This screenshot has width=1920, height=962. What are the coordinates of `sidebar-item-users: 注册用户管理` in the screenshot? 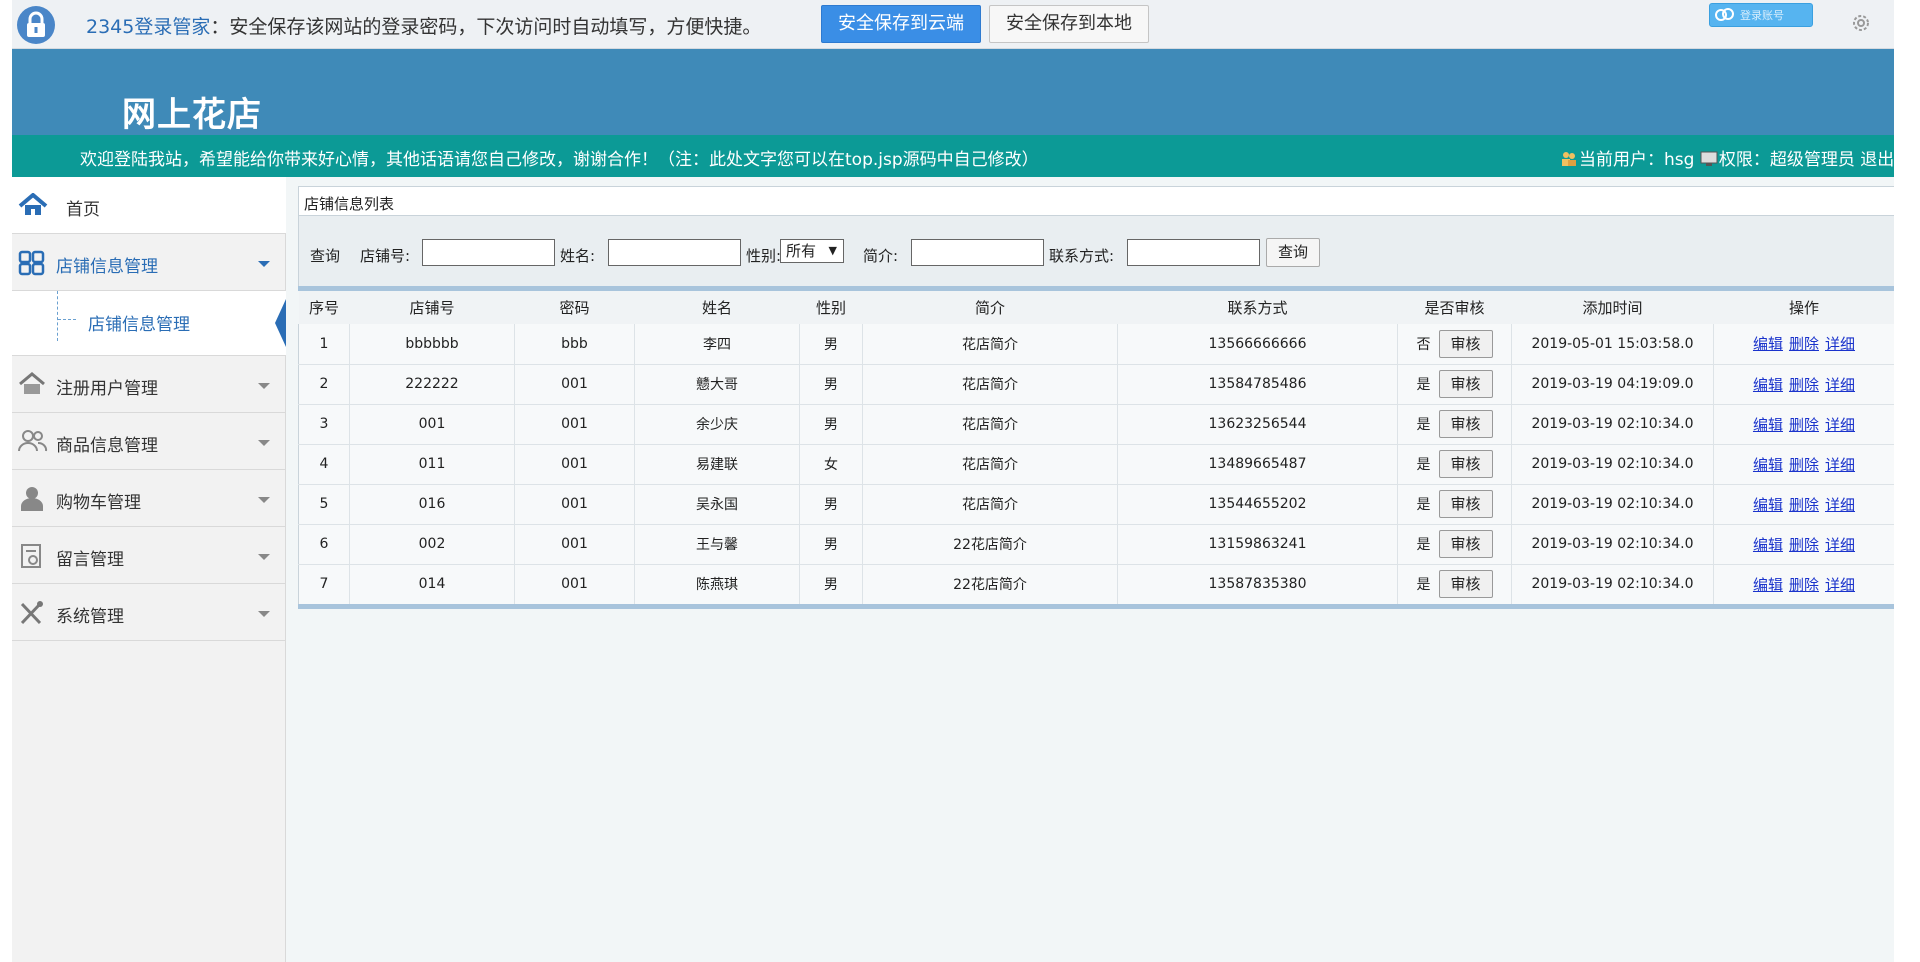 It's located at (149, 384).